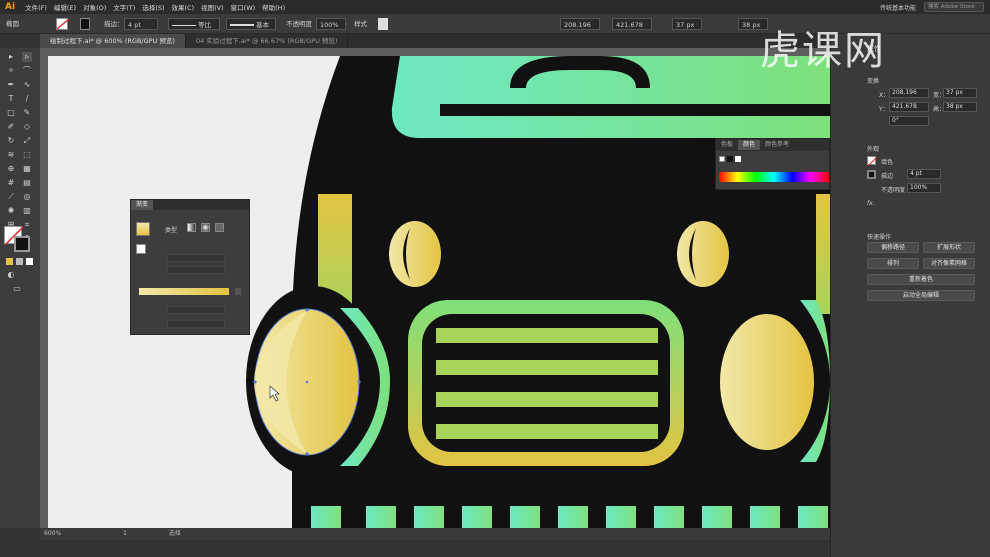  What do you see at coordinates (141, 249) in the screenshot?
I see `gradient-stroke-swatch` at bounding box center [141, 249].